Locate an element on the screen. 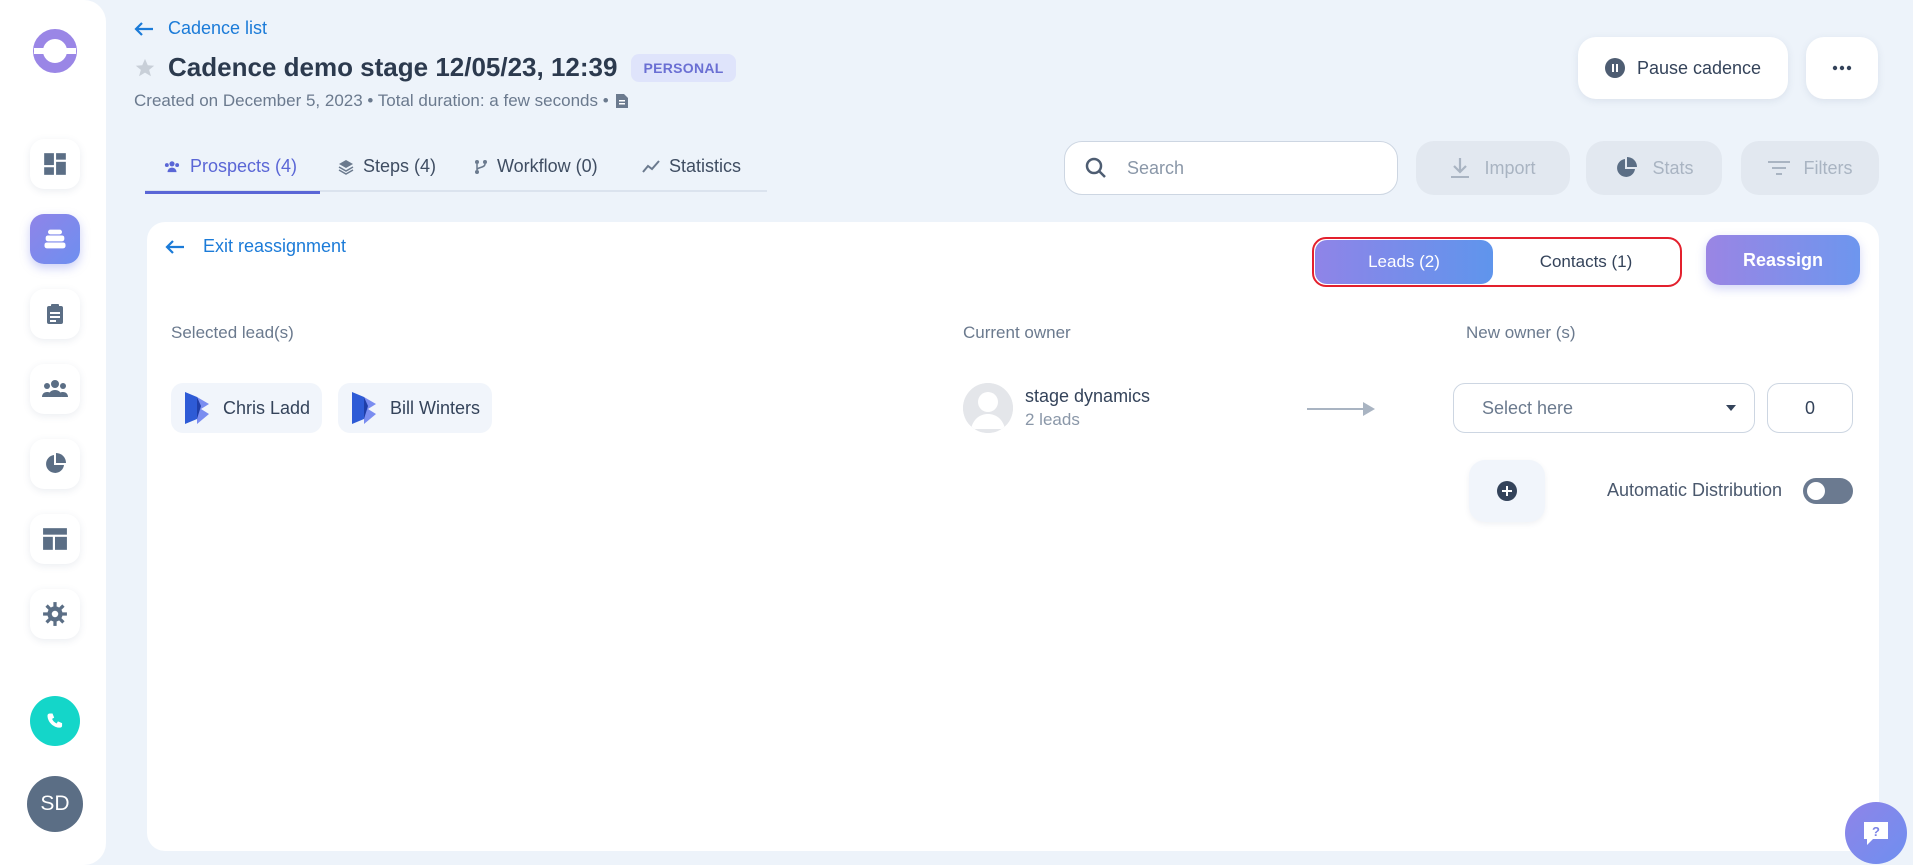 The image size is (1913, 865). exit-reassignment-link: Exit reassignment is located at coordinates (255, 246).